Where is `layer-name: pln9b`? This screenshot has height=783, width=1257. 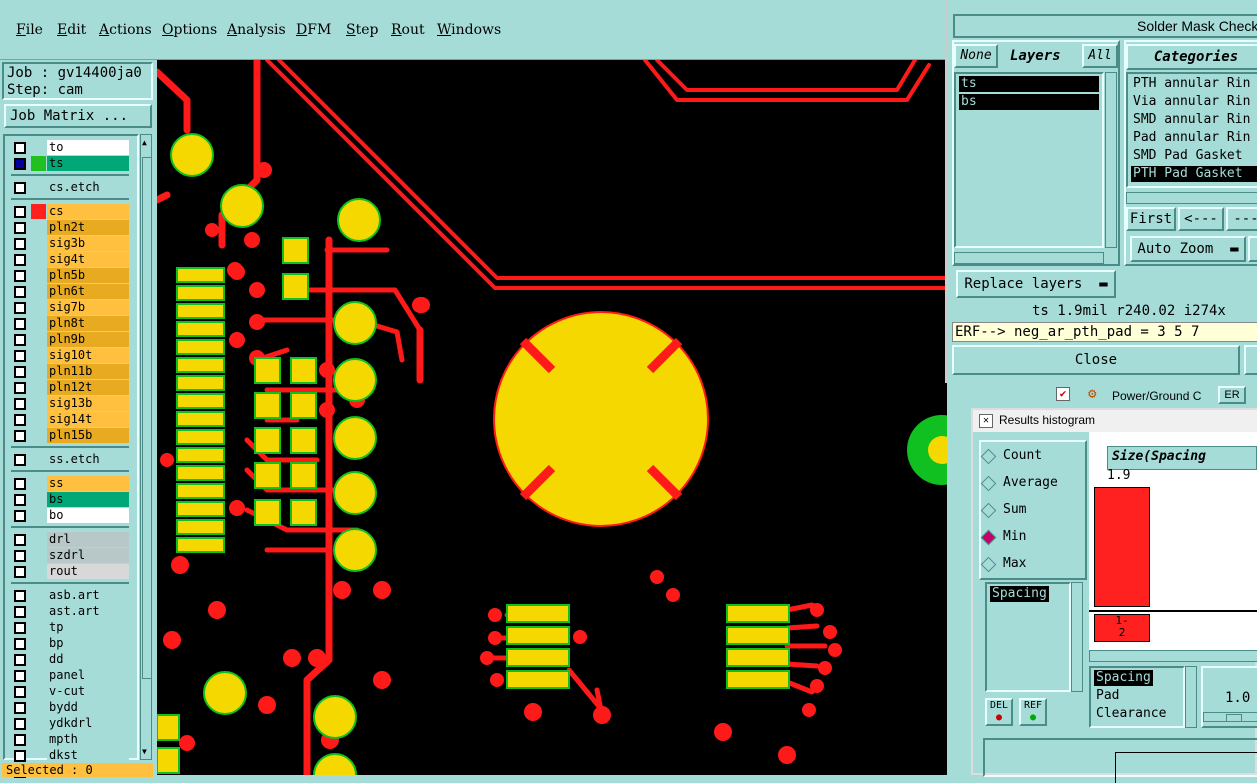
layer-name: pln9b is located at coordinates (88, 339).